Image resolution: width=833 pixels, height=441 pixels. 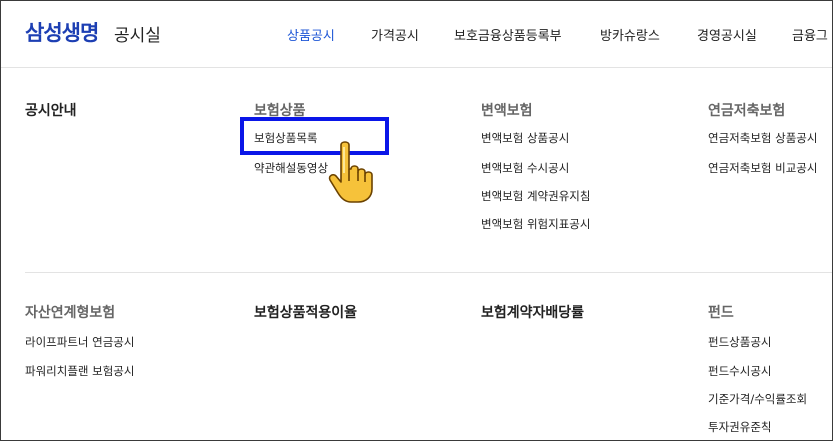 What do you see at coordinates (305, 312) in the screenshot?
I see `menu-title-applied-rate: 보험상품적용이율` at bounding box center [305, 312].